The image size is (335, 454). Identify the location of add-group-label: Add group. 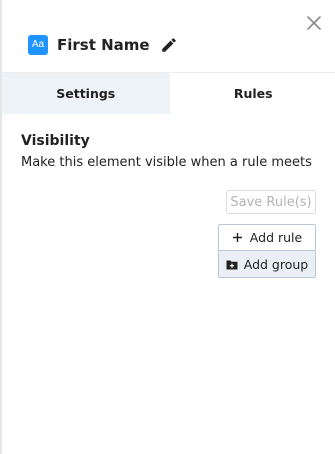
(276, 264).